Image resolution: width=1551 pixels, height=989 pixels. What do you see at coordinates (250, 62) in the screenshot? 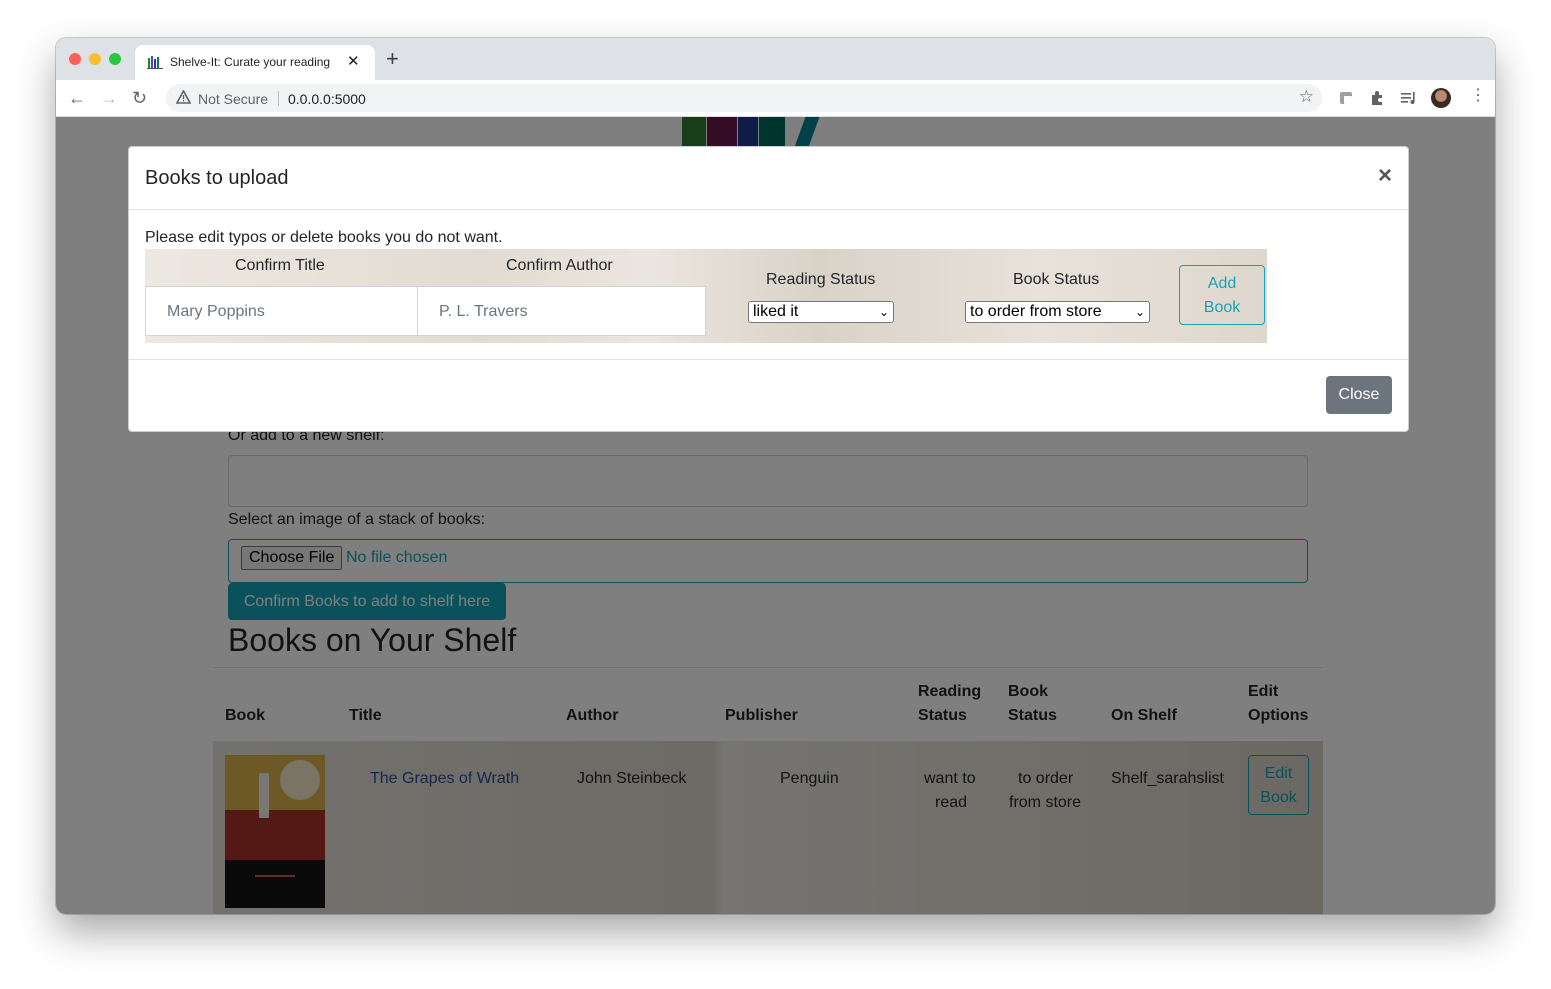
I see `tab-title: Shelve-It: Curate your reading` at bounding box center [250, 62].